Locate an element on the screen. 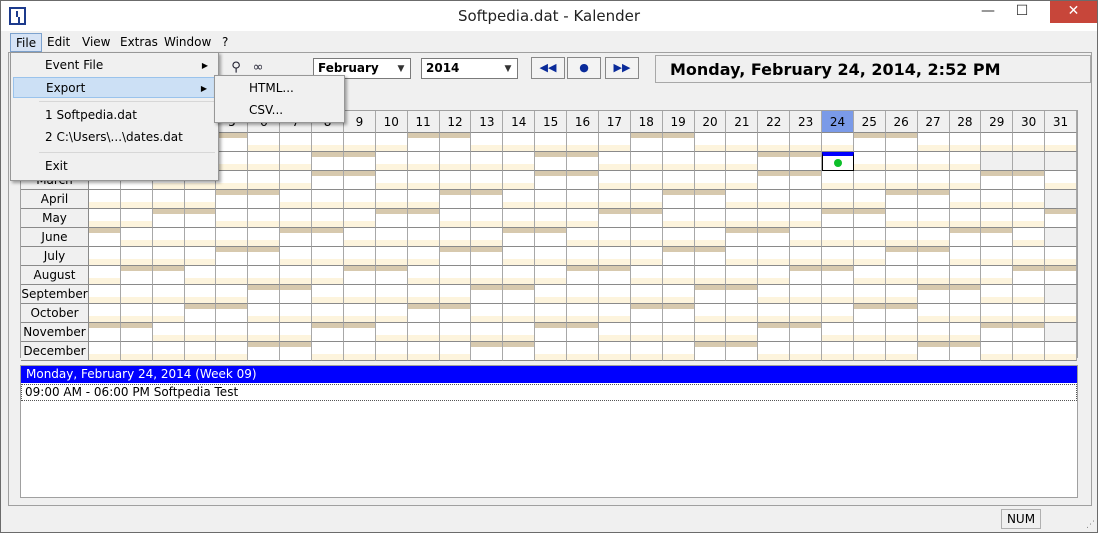  day-header: 30 is located at coordinates (1029, 122).